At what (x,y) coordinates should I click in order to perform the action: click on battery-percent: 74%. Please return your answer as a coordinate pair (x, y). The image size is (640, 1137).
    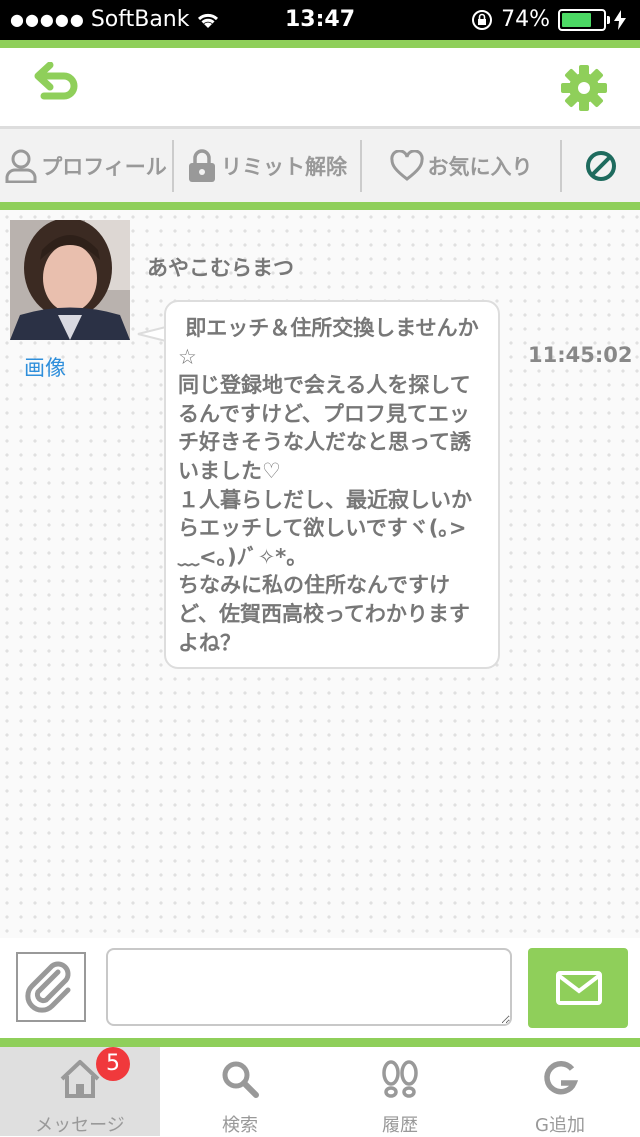
    Looking at the image, I should click on (525, 19).